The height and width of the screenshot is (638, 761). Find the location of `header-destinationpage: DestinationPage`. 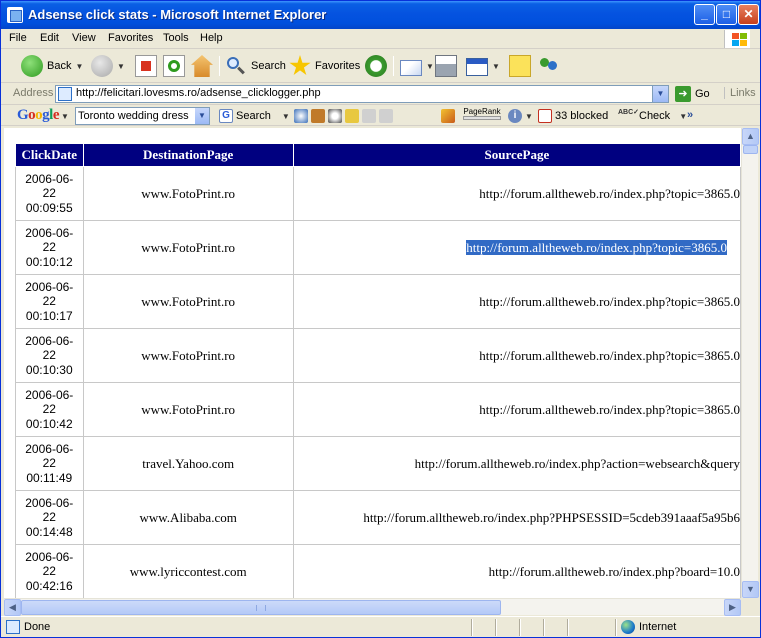

header-destinationpage: DestinationPage is located at coordinates (188, 155).